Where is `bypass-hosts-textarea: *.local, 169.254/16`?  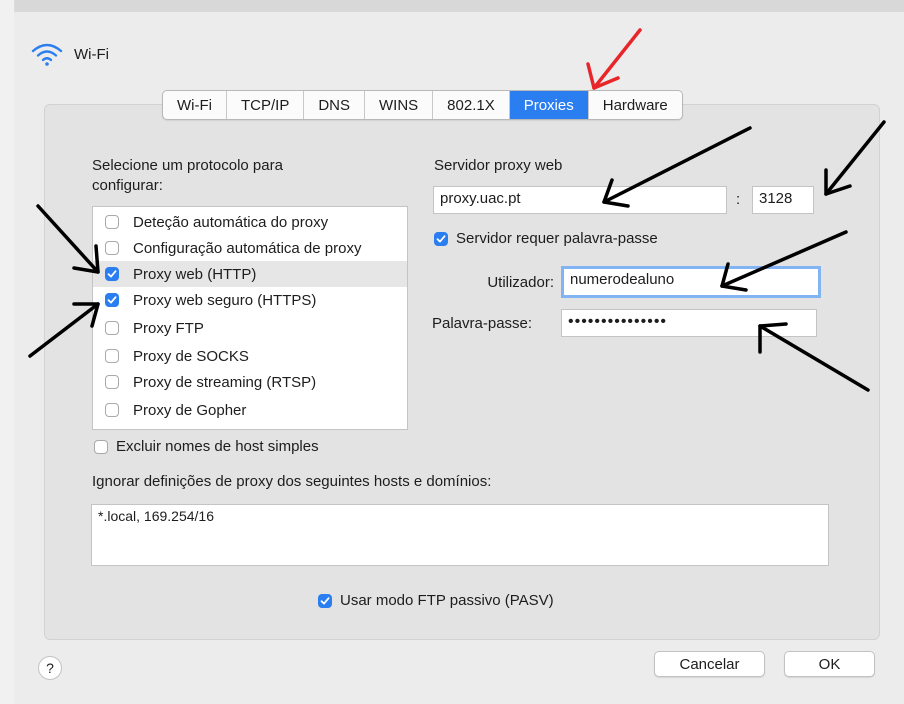 bypass-hosts-textarea: *.local, 169.254/16 is located at coordinates (460, 535).